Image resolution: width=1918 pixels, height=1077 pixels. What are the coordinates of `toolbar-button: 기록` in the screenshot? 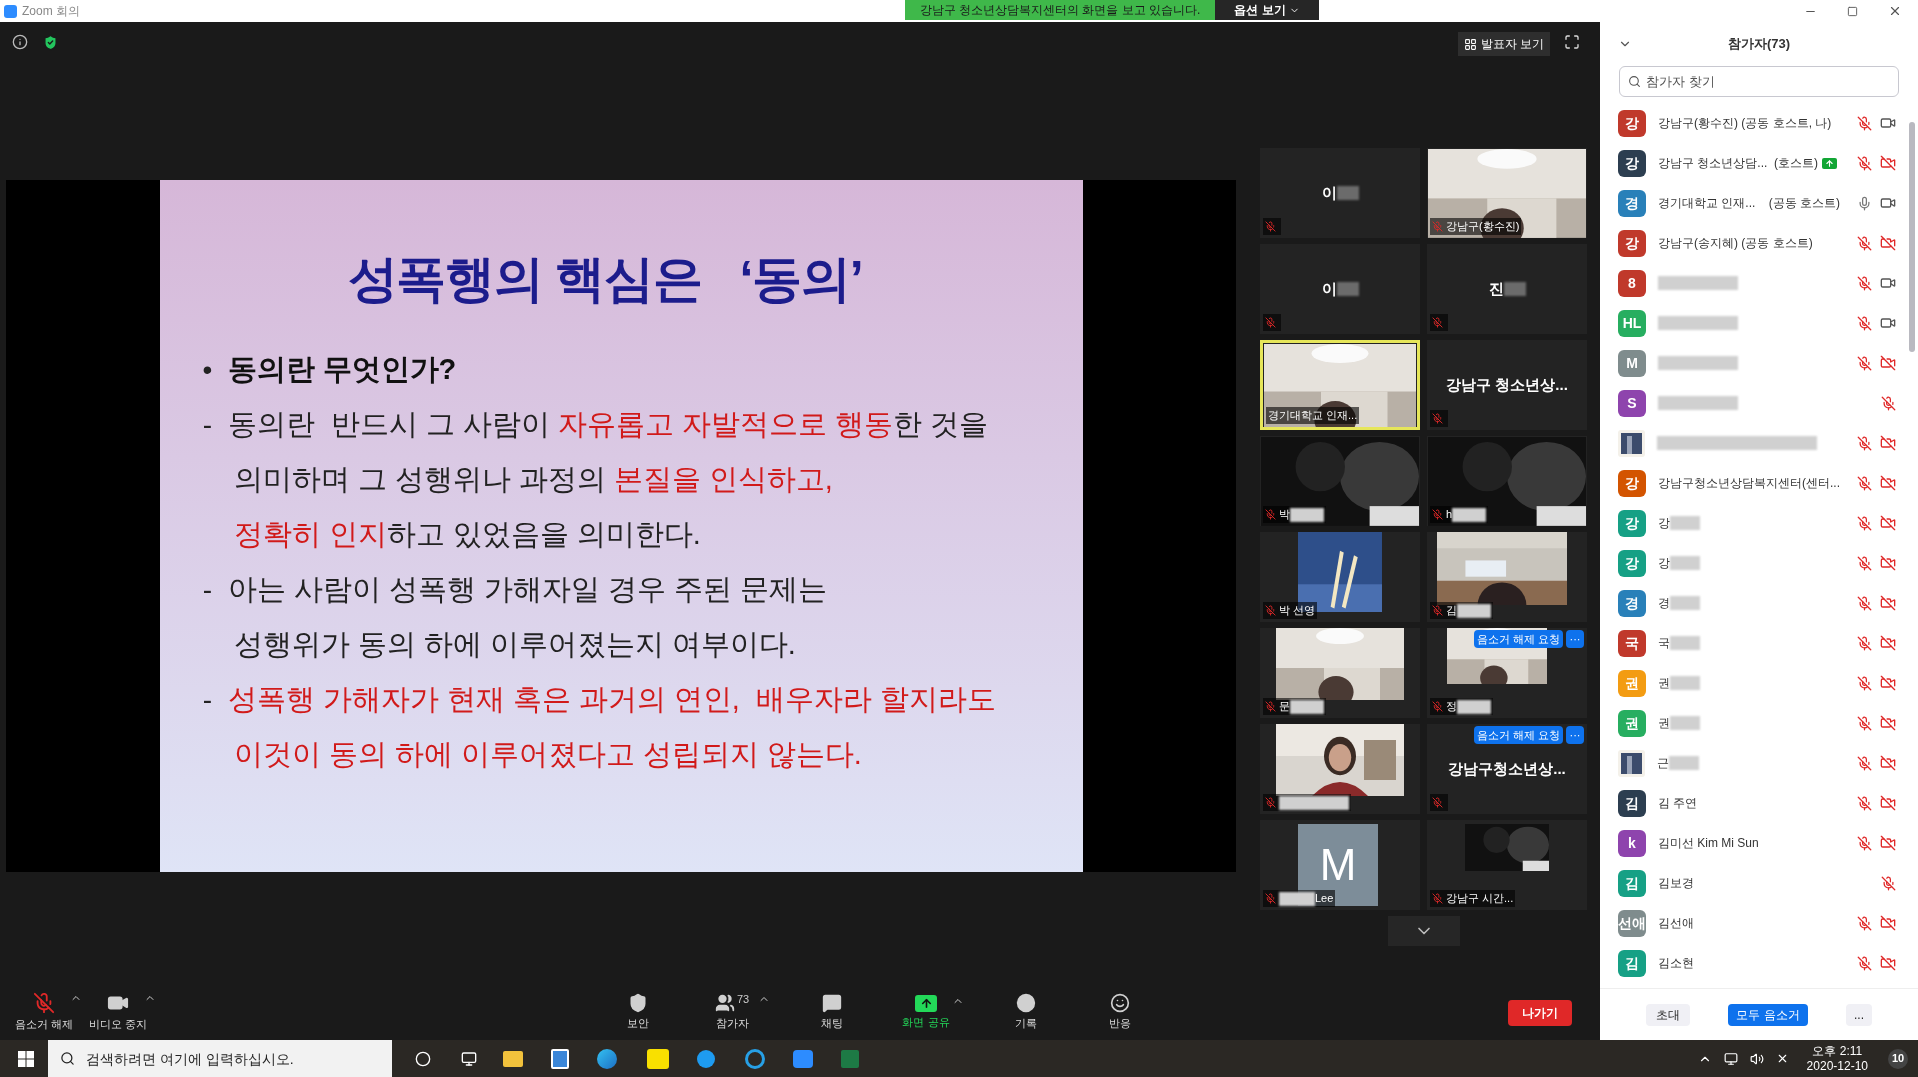 It's located at (1026, 1012).